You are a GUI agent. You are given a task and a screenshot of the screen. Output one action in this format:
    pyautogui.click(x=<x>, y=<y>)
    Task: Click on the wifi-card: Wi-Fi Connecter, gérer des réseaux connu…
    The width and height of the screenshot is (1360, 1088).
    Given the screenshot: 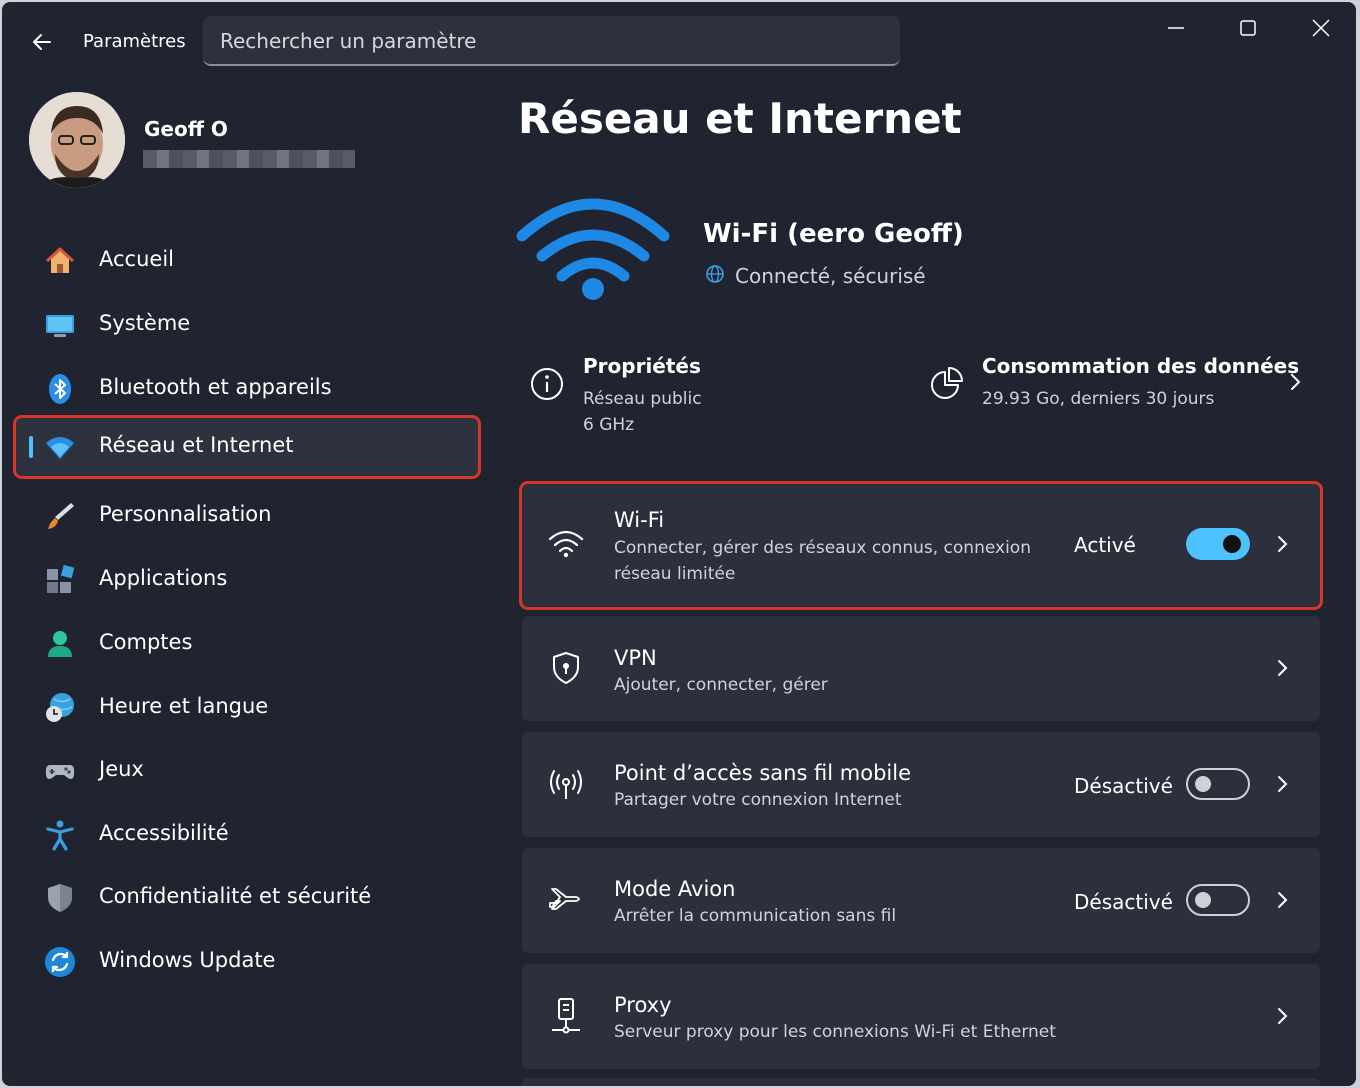 What is the action you would take?
    pyautogui.click(x=921, y=545)
    